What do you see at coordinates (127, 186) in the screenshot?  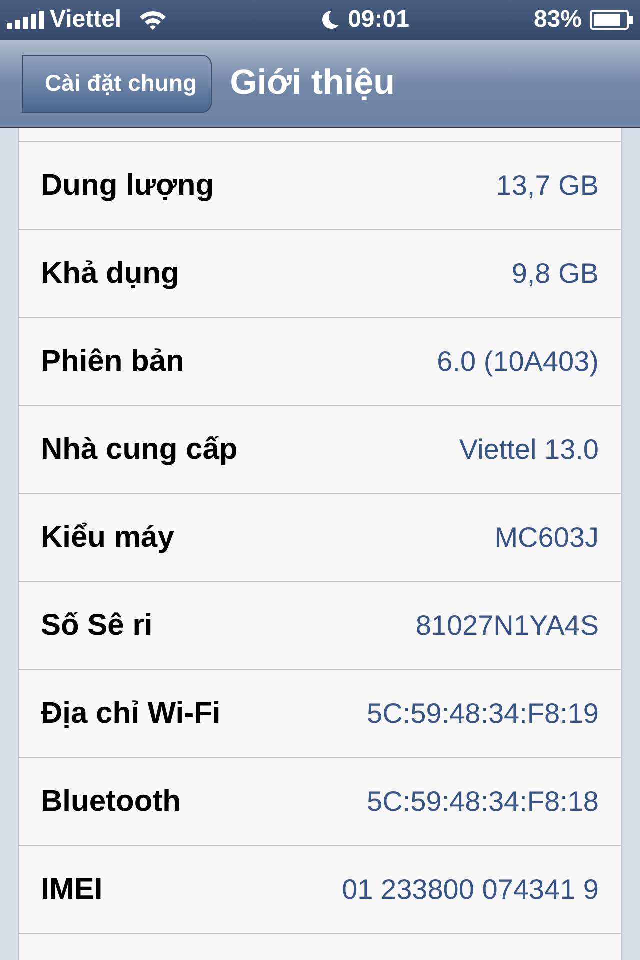 I see `row-label: Dung lượng` at bounding box center [127, 186].